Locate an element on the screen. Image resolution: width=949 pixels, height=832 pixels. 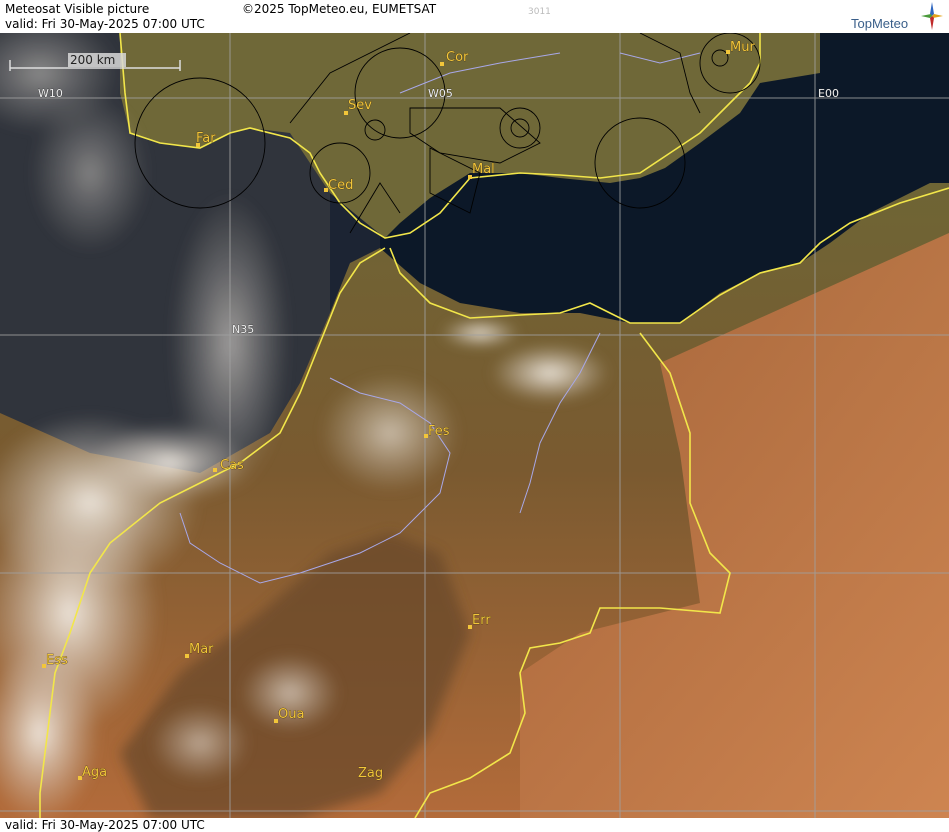
city-ceuta: Ced is located at coordinates (340, 185).